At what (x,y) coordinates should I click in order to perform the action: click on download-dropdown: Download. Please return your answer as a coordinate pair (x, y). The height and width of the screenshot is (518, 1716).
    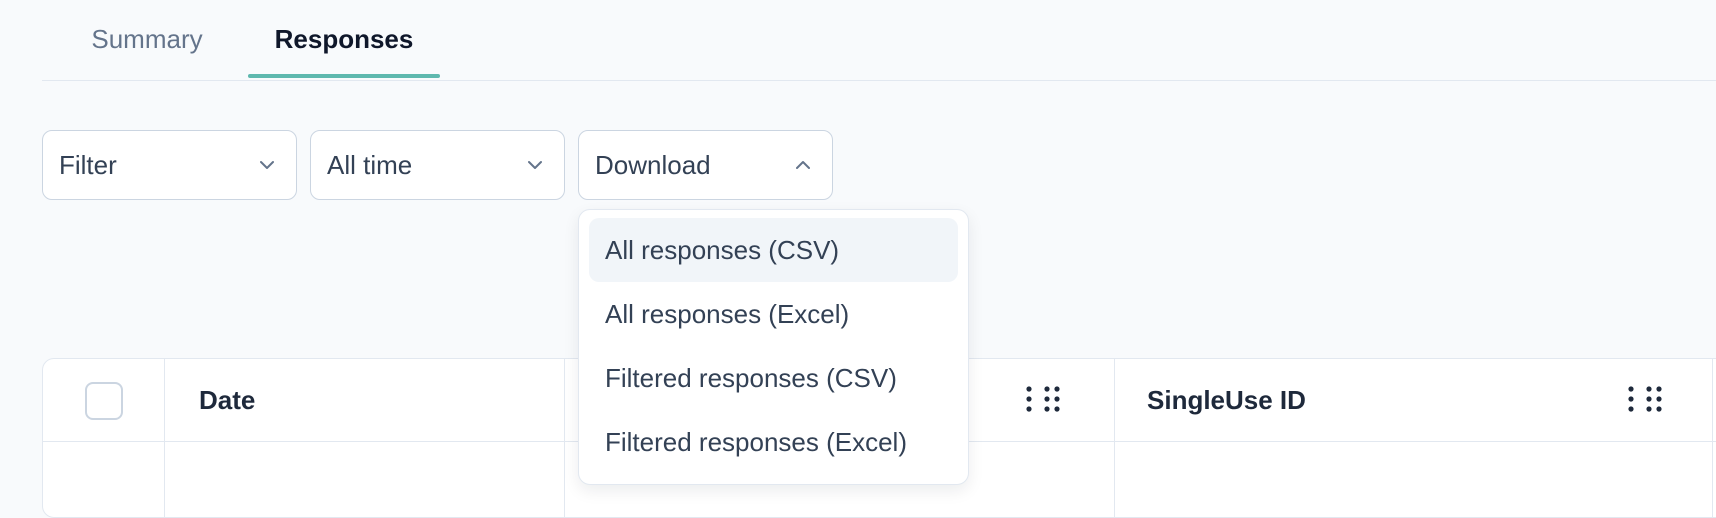
    Looking at the image, I should click on (705, 165).